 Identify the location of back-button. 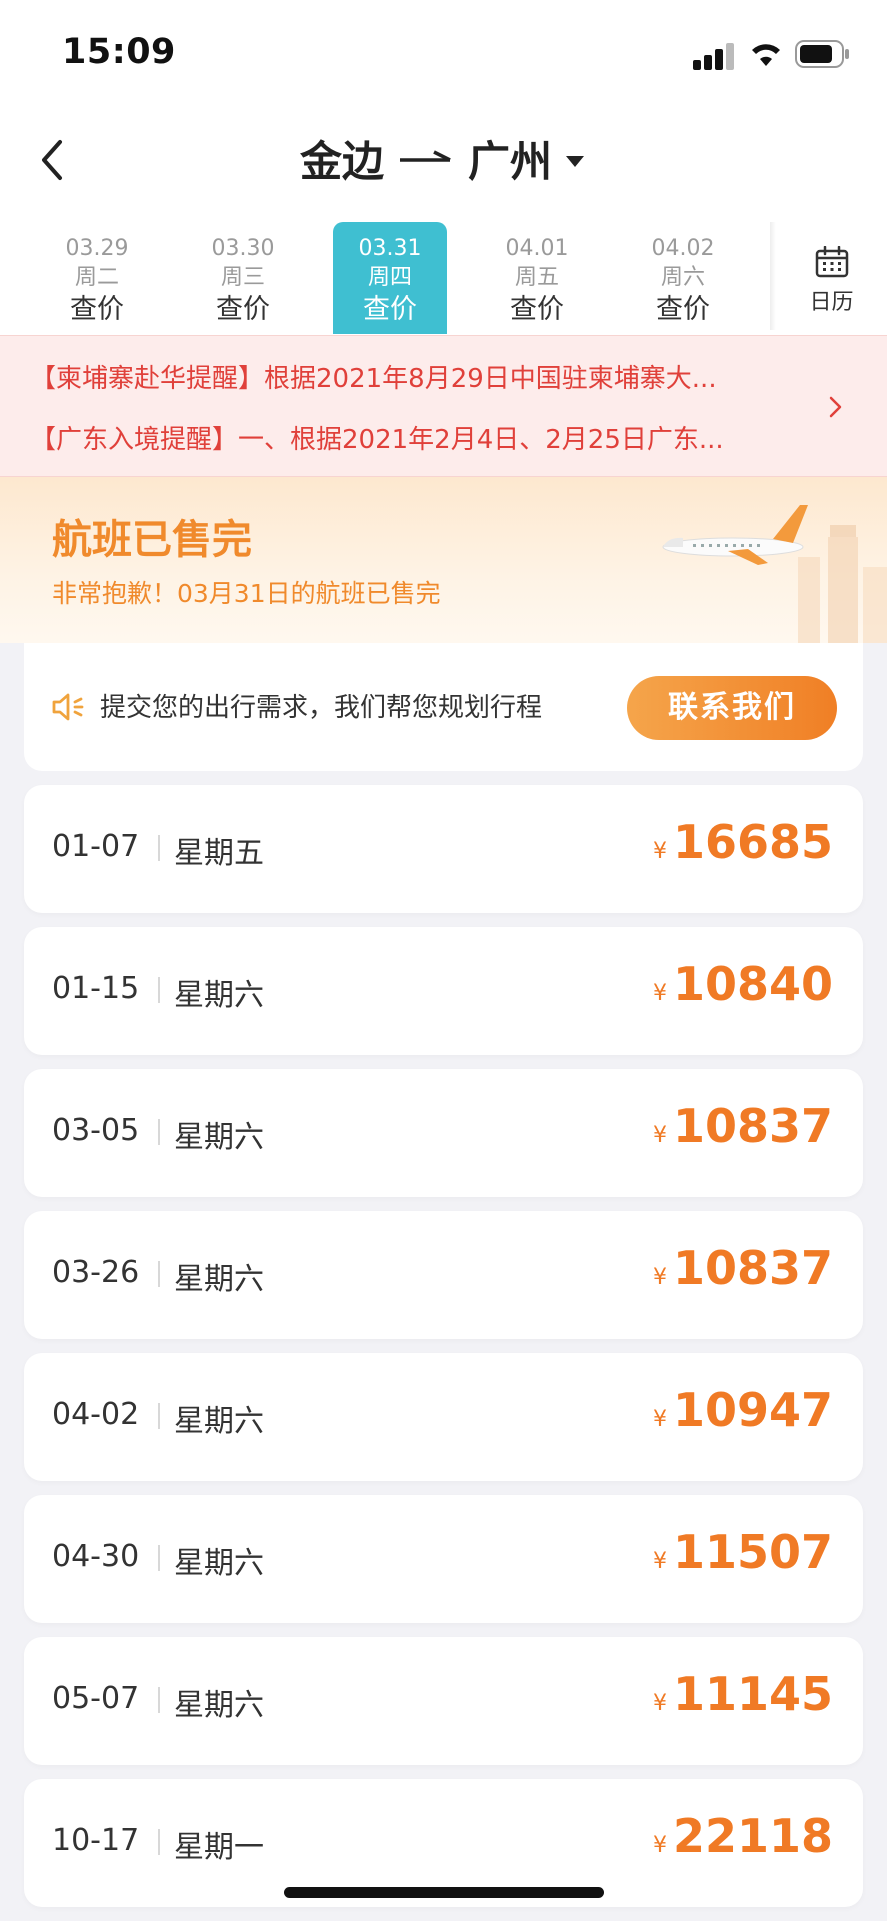
(55, 160).